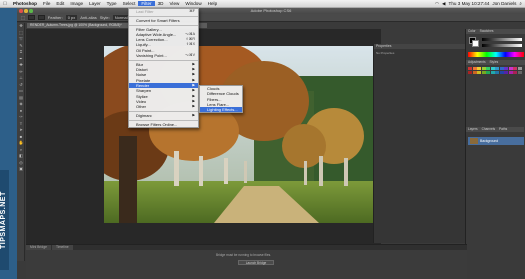 This screenshot has width=525, height=279. Describe the element at coordinates (31, 11) in the screenshot. I see `zoom-icon` at that location.